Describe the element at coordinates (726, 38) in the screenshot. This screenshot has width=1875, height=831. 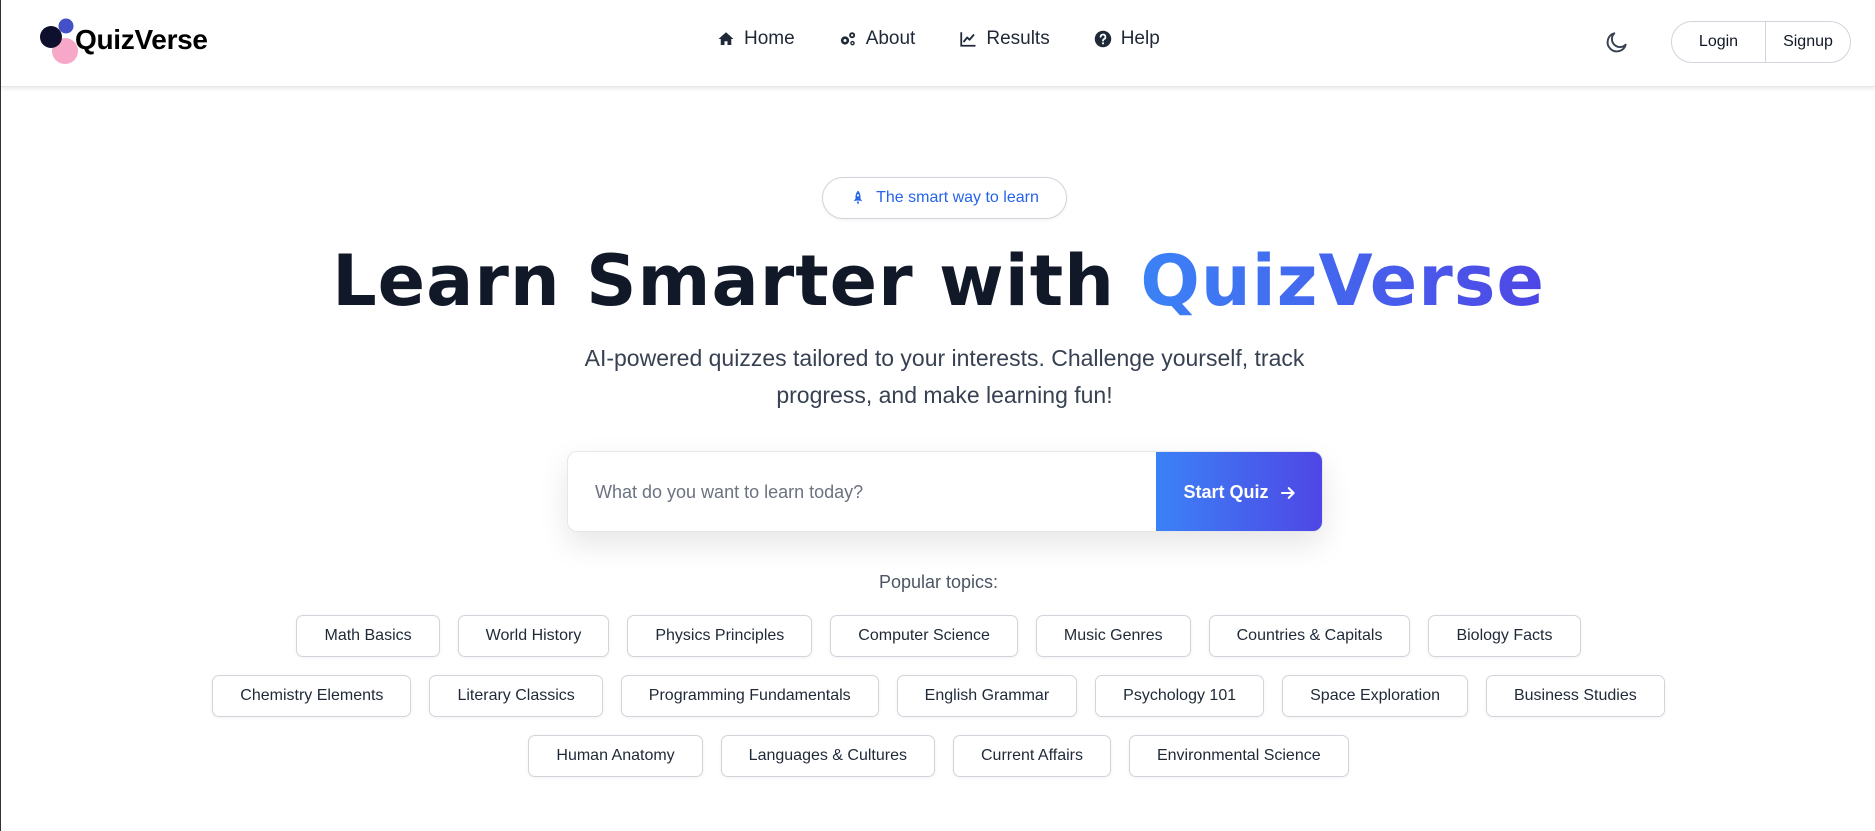
I see `home-icon` at that location.